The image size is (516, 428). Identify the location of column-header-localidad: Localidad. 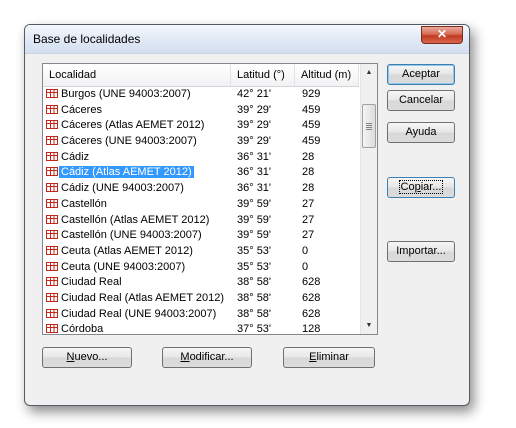
(137, 75).